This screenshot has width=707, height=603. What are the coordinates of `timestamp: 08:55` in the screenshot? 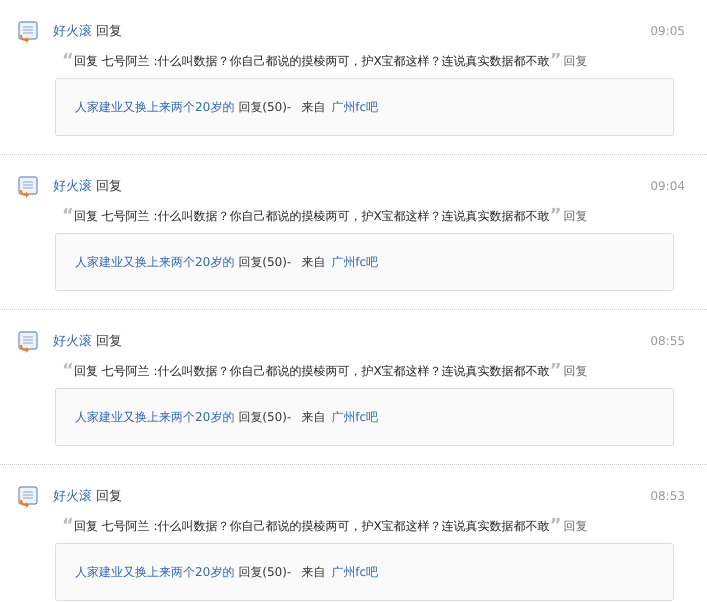 It's located at (667, 341).